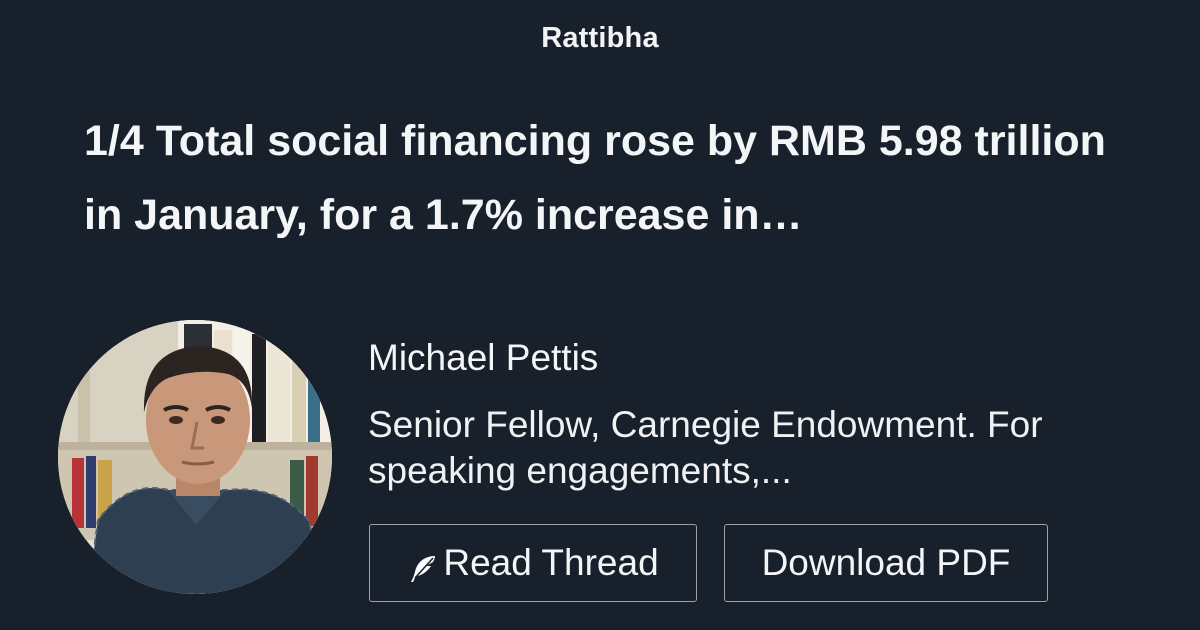 This screenshot has height=630, width=1200. What do you see at coordinates (600, 38) in the screenshot?
I see `brand-name: Rattibha` at bounding box center [600, 38].